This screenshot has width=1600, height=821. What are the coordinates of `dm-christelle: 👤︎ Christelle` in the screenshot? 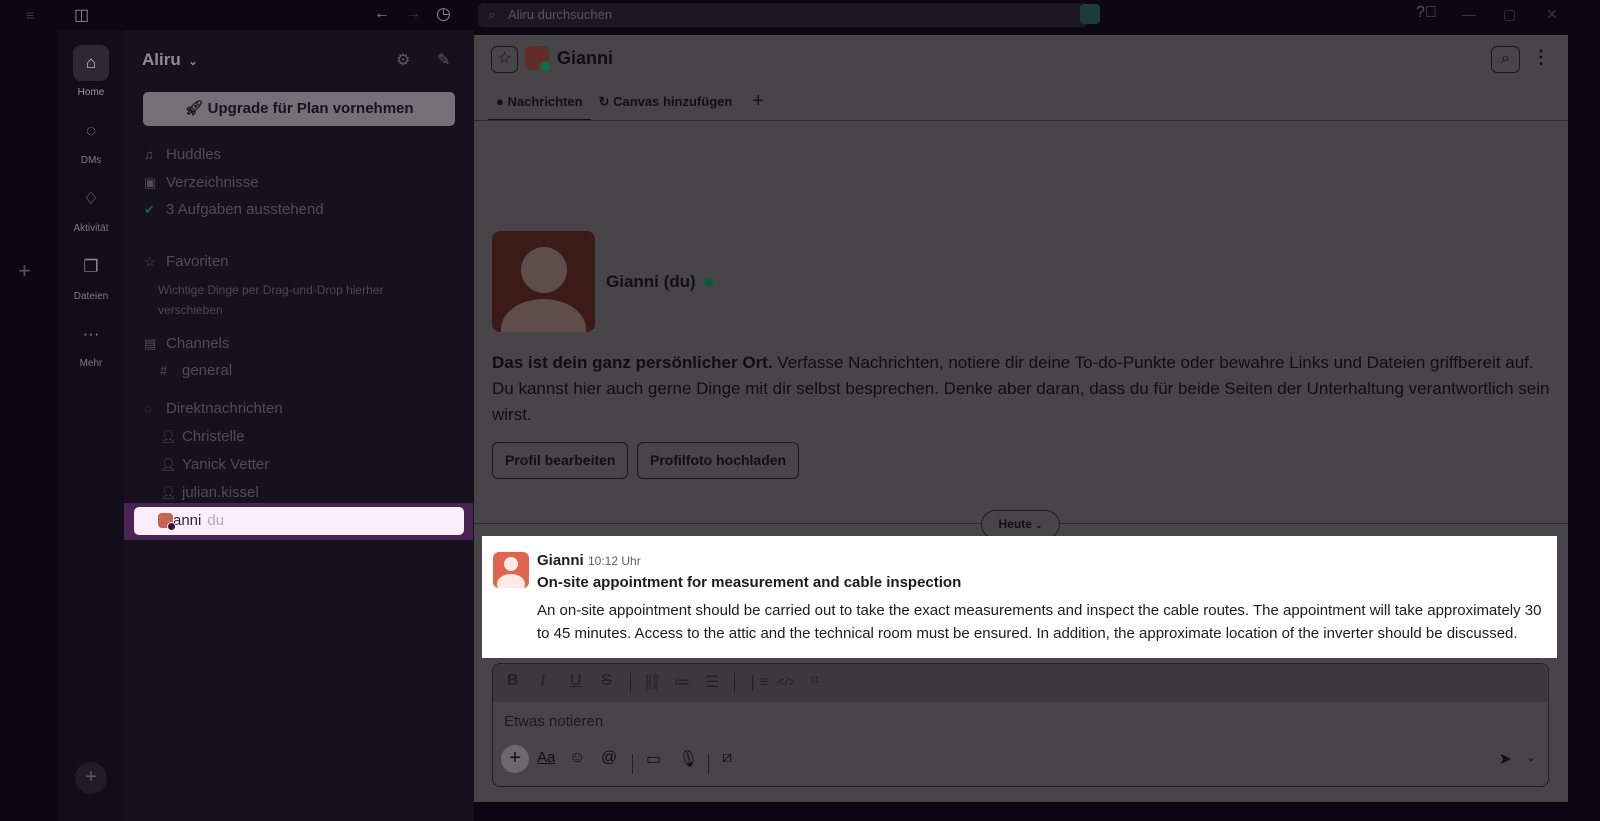 It's located at (202, 436).